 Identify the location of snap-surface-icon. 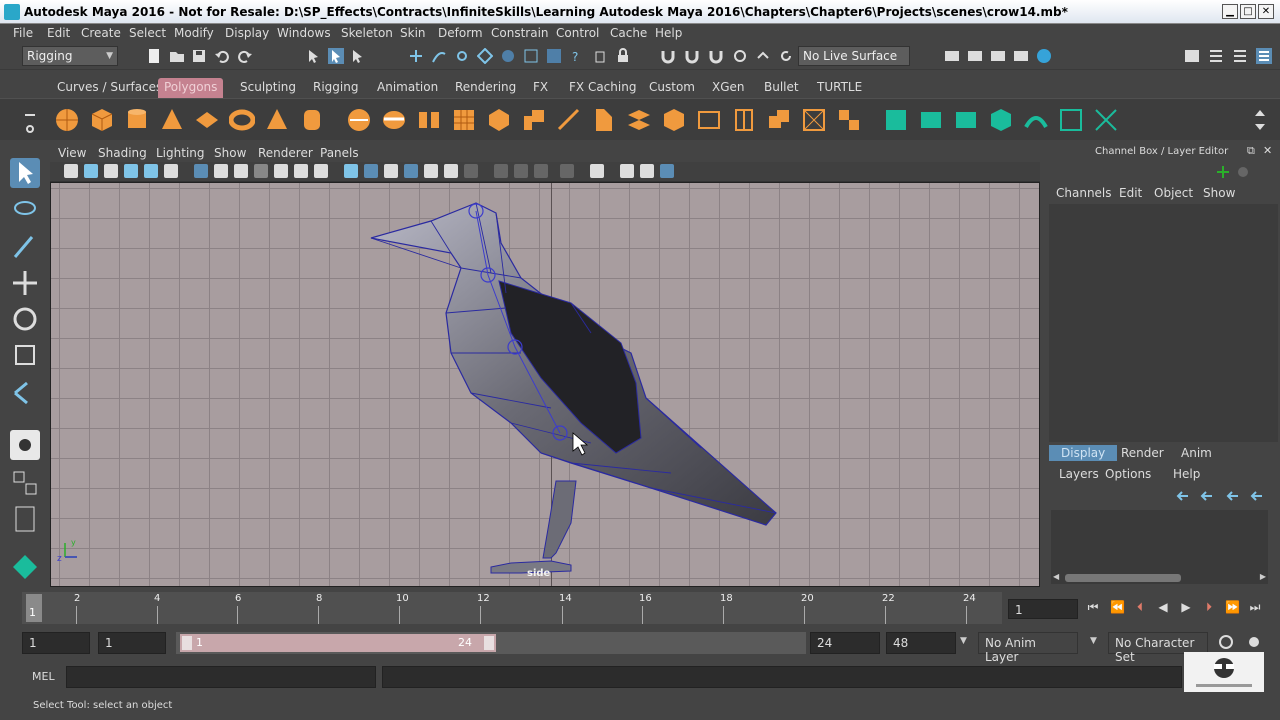
(508, 56).